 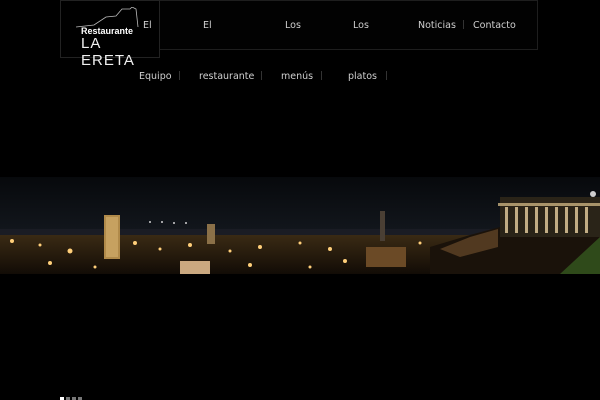 What do you see at coordinates (297, 76) in the screenshot?
I see `nav-item-menus-line2: menús` at bounding box center [297, 76].